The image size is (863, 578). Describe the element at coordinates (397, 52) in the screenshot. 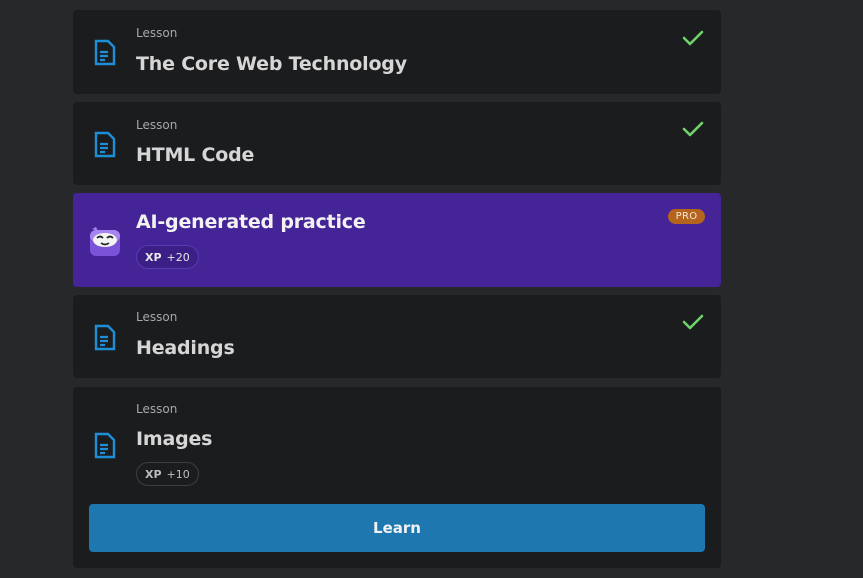

I see `lesson-card-core-web: Lesson The Core Web Technology` at that location.